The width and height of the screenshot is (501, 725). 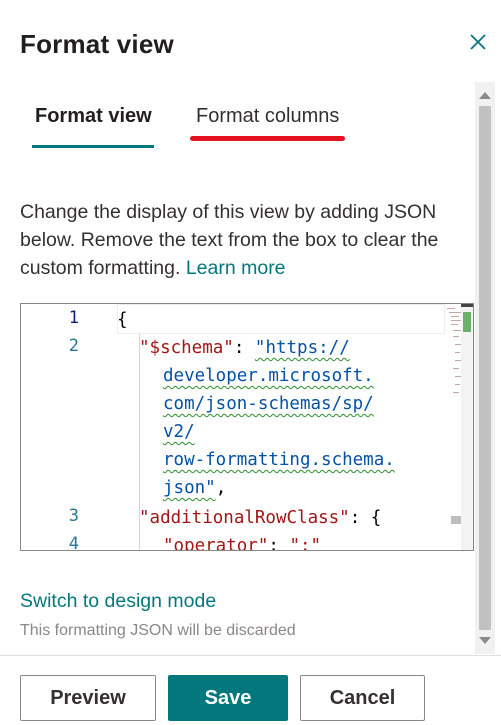 I want to click on json-value: row-formatting.schema., so click(x=279, y=460).